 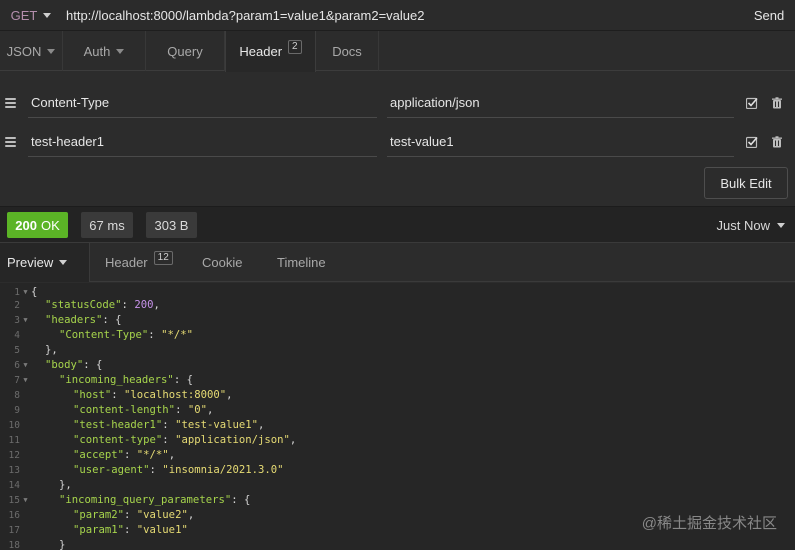 I want to click on tab-body-json: JSON, so click(x=31, y=51).